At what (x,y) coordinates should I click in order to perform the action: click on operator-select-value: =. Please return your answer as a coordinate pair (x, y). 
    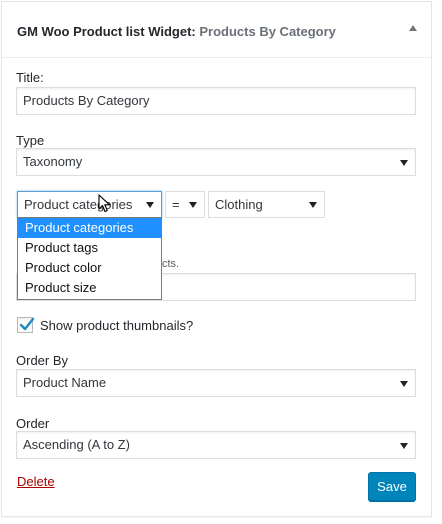
    Looking at the image, I should click on (176, 204).